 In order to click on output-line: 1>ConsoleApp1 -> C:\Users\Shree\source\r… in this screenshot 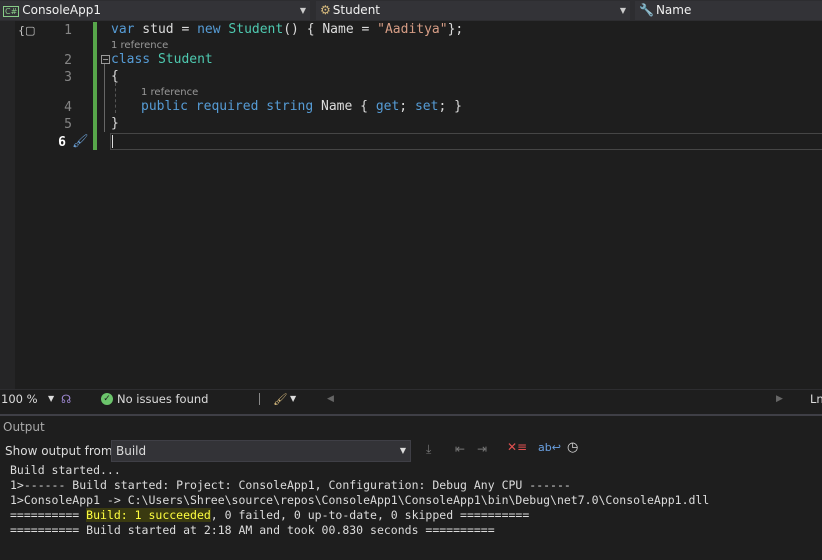, I will do `click(360, 500)`.